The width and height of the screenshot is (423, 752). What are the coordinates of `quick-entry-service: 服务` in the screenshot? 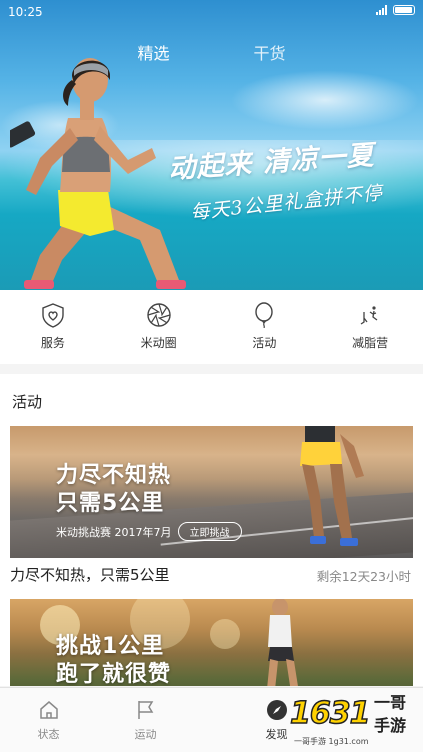 It's located at (53, 327).